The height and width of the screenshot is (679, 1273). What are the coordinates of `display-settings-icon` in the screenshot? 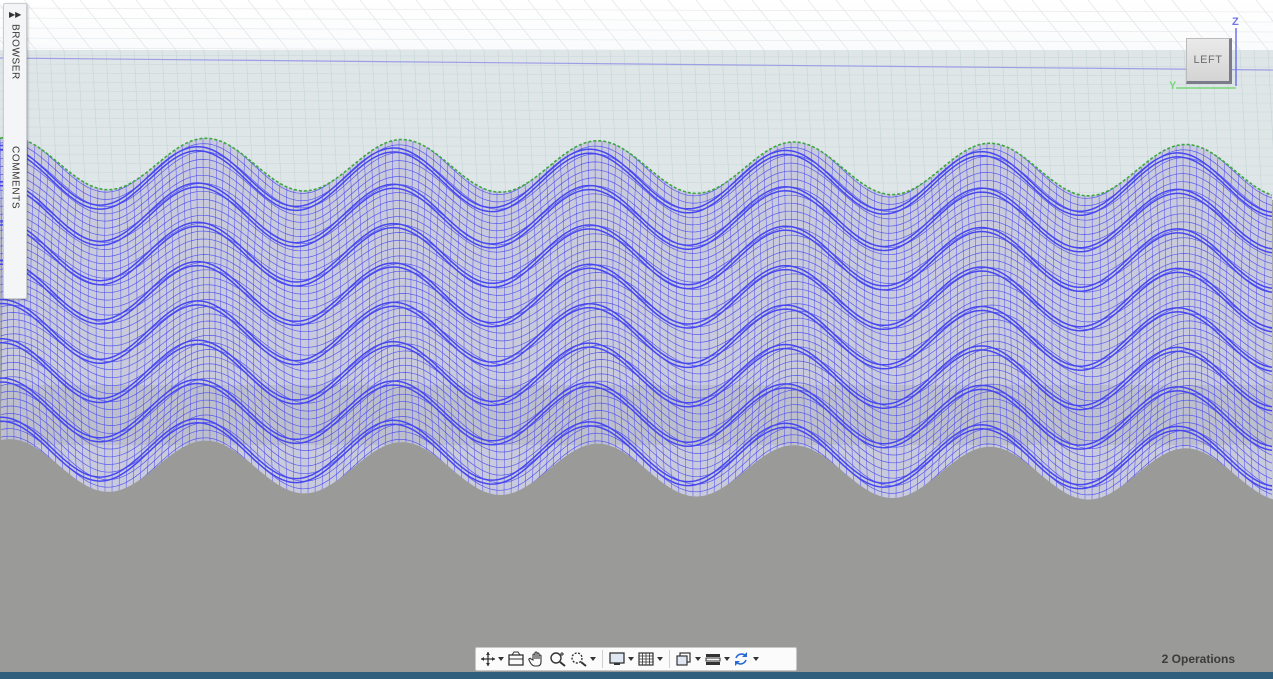 It's located at (617, 658).